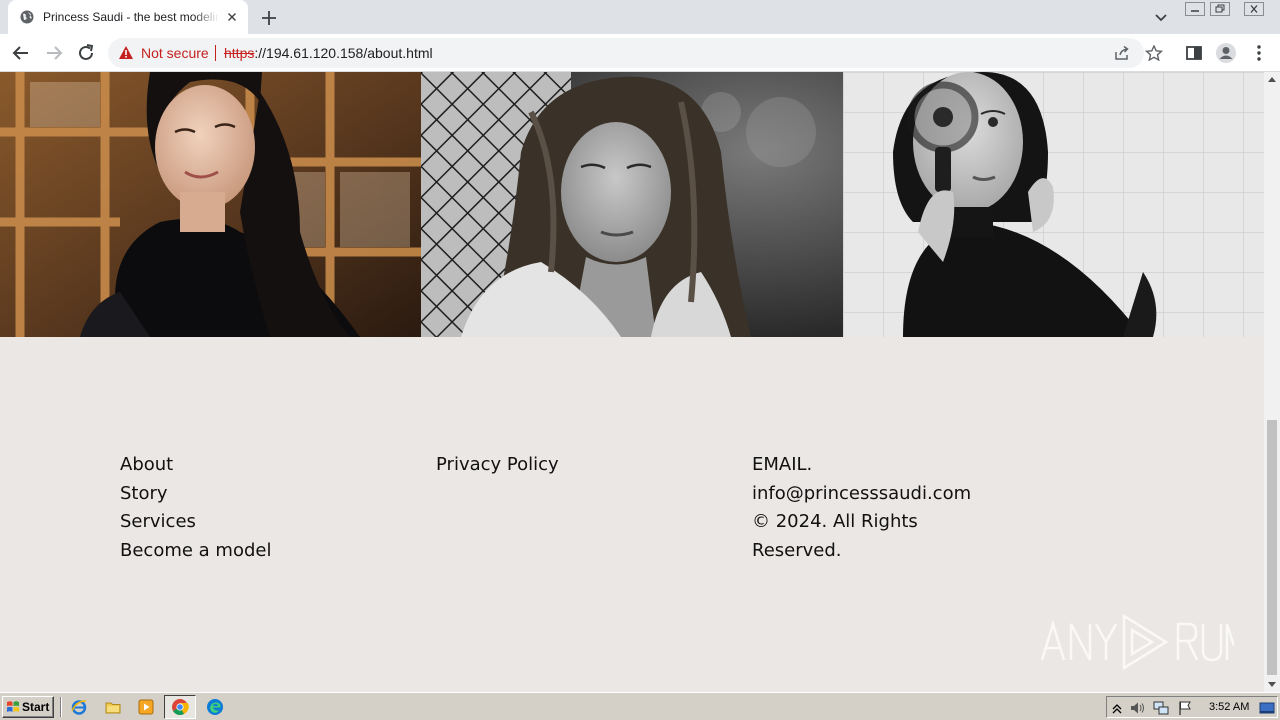 The image size is (1280, 720). What do you see at coordinates (269, 18) in the screenshot?
I see `new-tab-icon` at bounding box center [269, 18].